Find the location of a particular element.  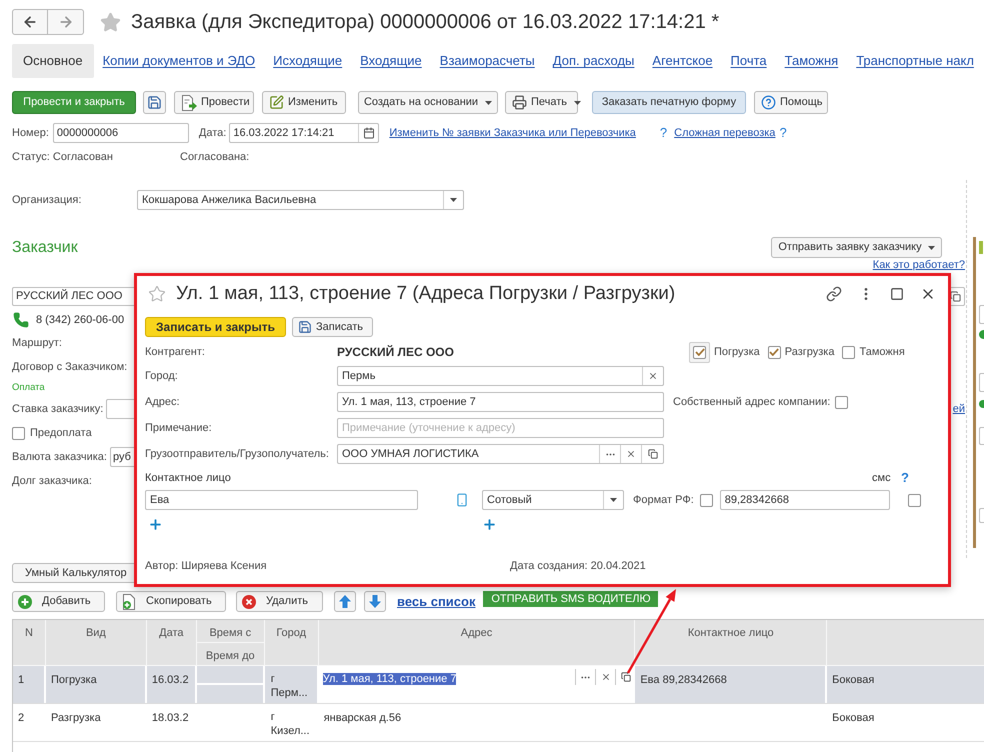

table-cell-text: 18.03.2 is located at coordinates (170, 718).